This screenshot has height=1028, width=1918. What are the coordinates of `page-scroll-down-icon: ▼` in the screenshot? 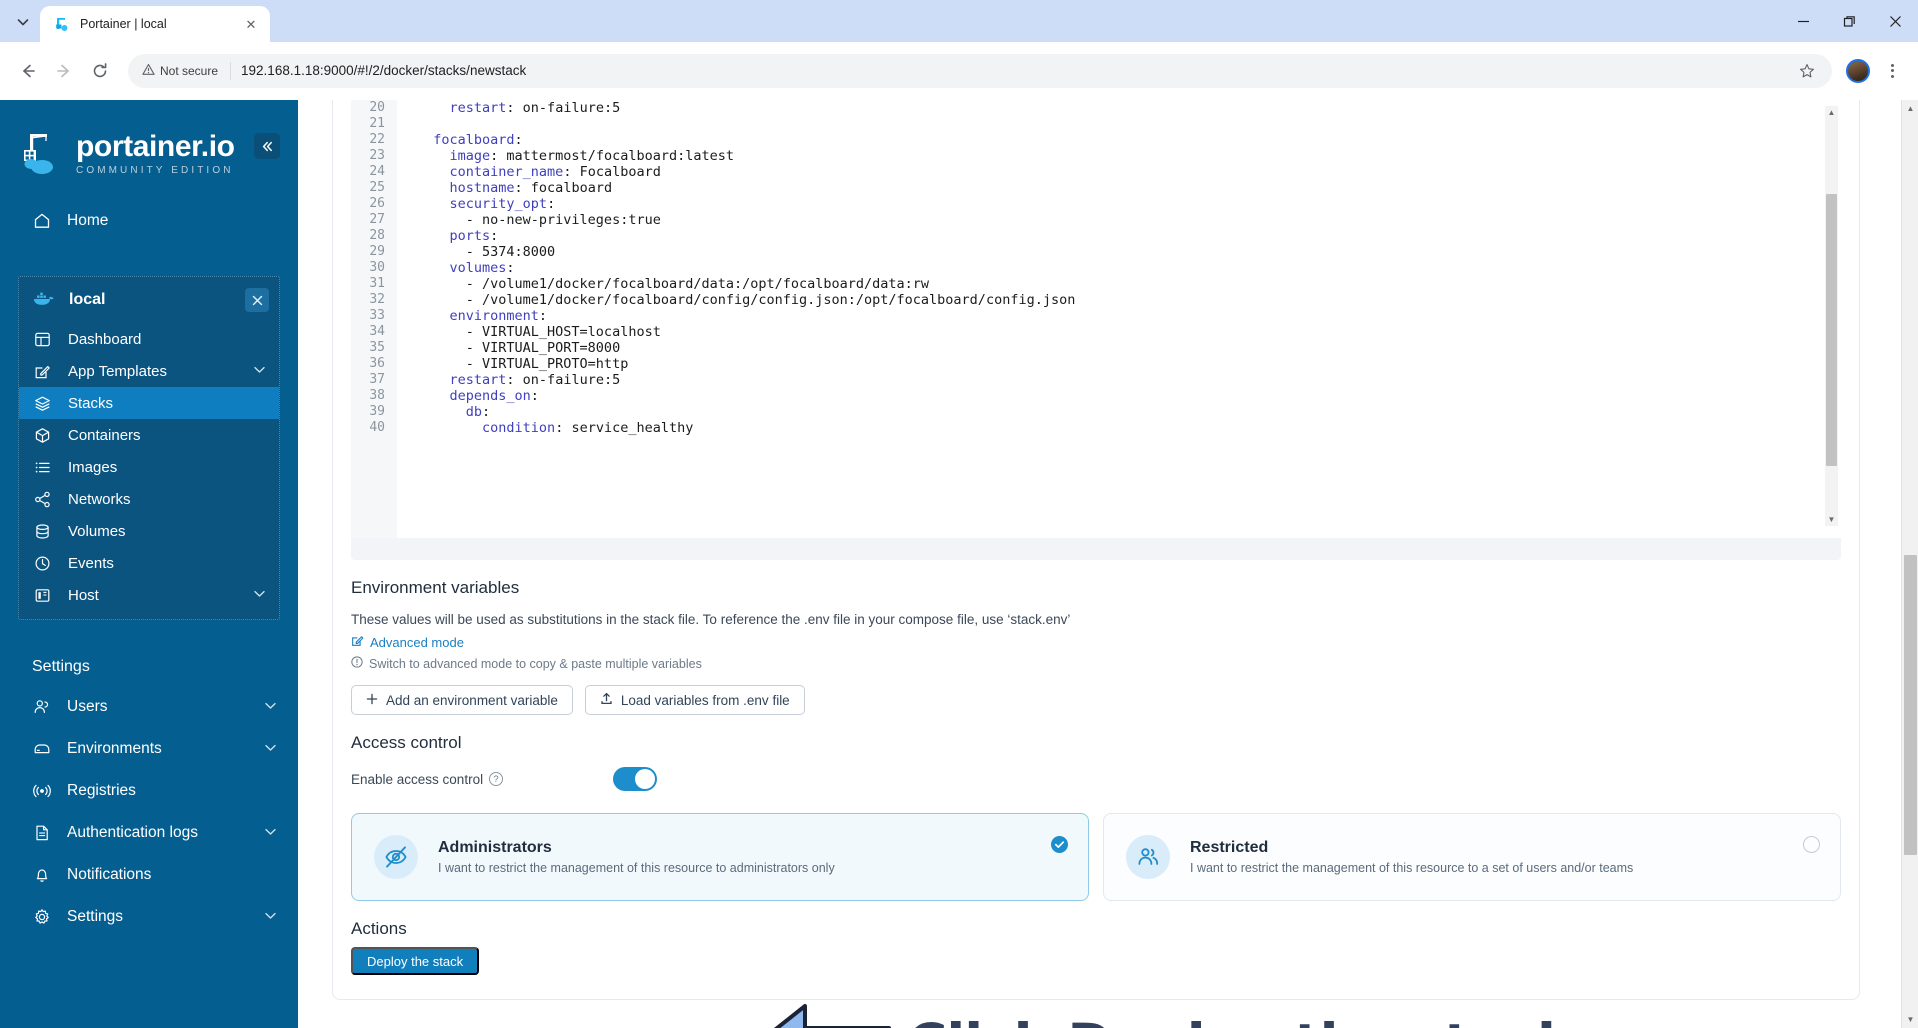 It's located at (1910, 1019).